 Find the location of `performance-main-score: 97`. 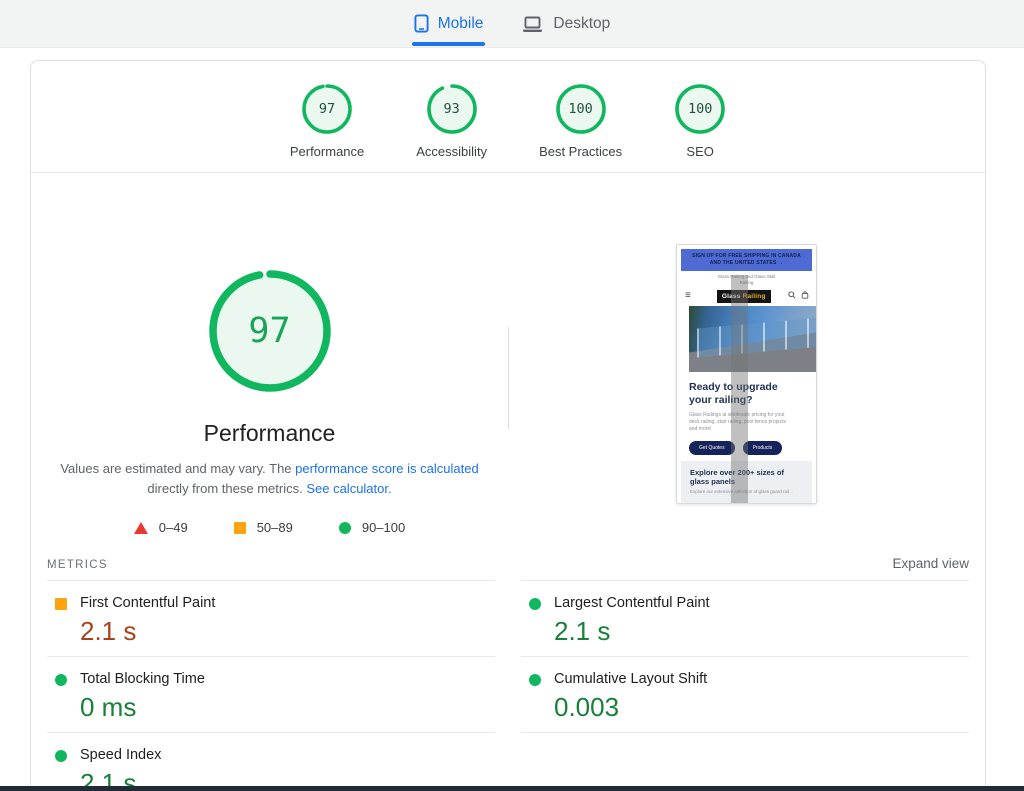

performance-main-score: 97 is located at coordinates (269, 331).